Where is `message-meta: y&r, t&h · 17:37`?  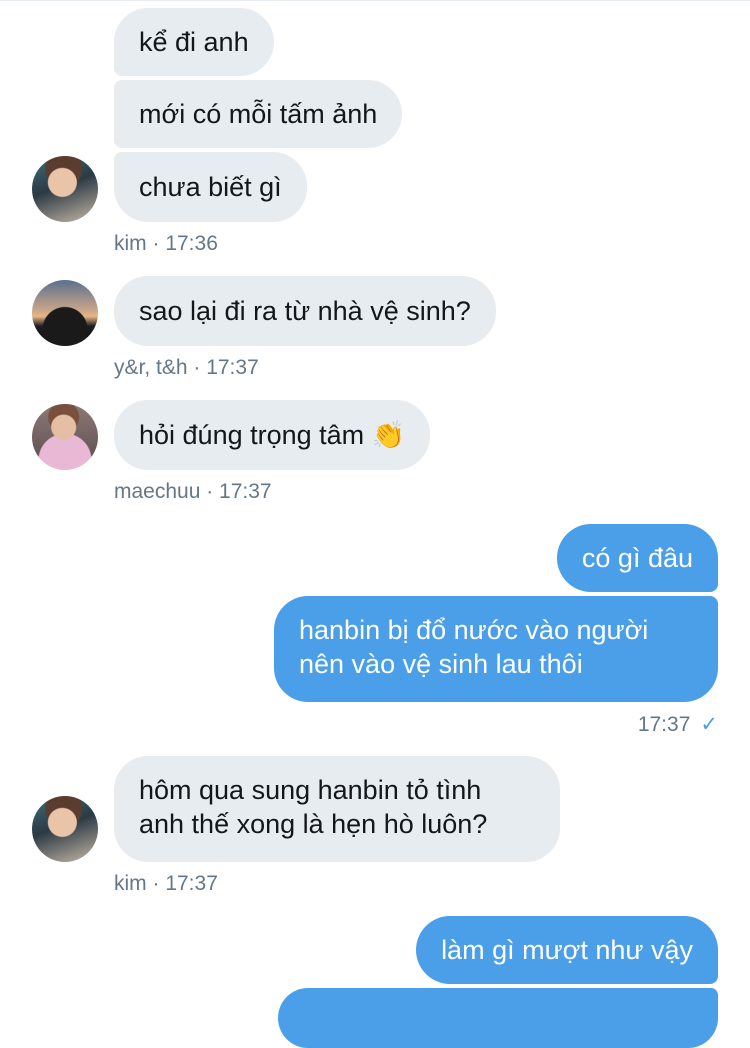
message-meta: y&r, t&h · 17:37 is located at coordinates (186, 367).